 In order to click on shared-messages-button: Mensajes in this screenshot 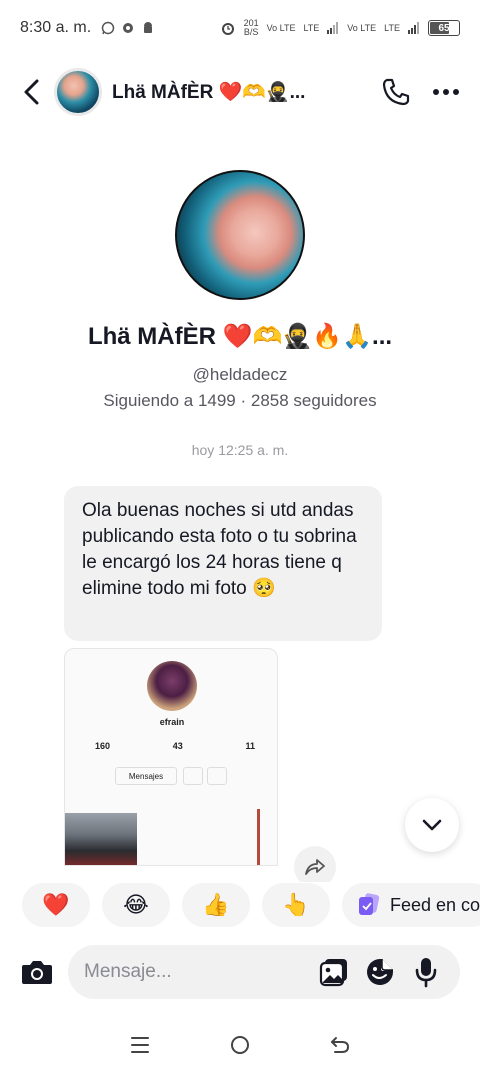, I will do `click(146, 776)`.